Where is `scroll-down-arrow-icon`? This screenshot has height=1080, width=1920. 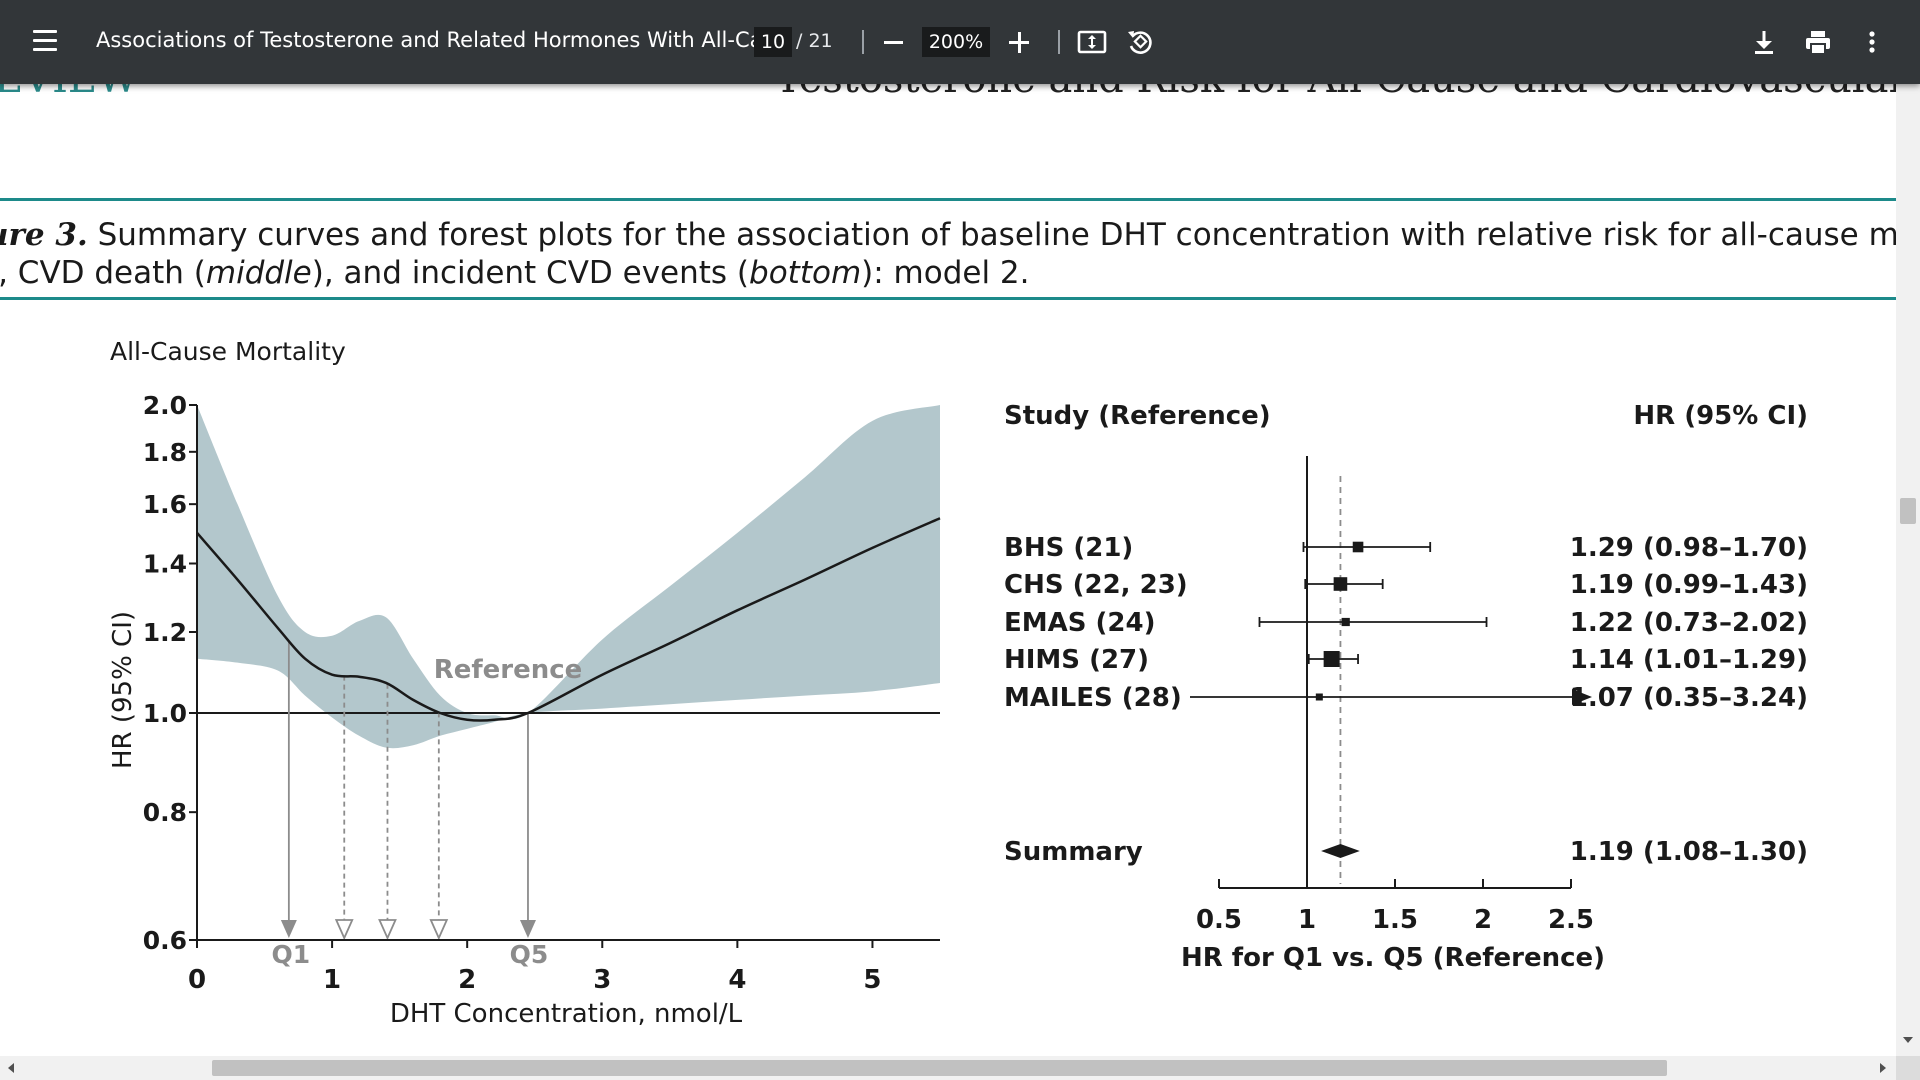 scroll-down-arrow-icon is located at coordinates (1908, 1040).